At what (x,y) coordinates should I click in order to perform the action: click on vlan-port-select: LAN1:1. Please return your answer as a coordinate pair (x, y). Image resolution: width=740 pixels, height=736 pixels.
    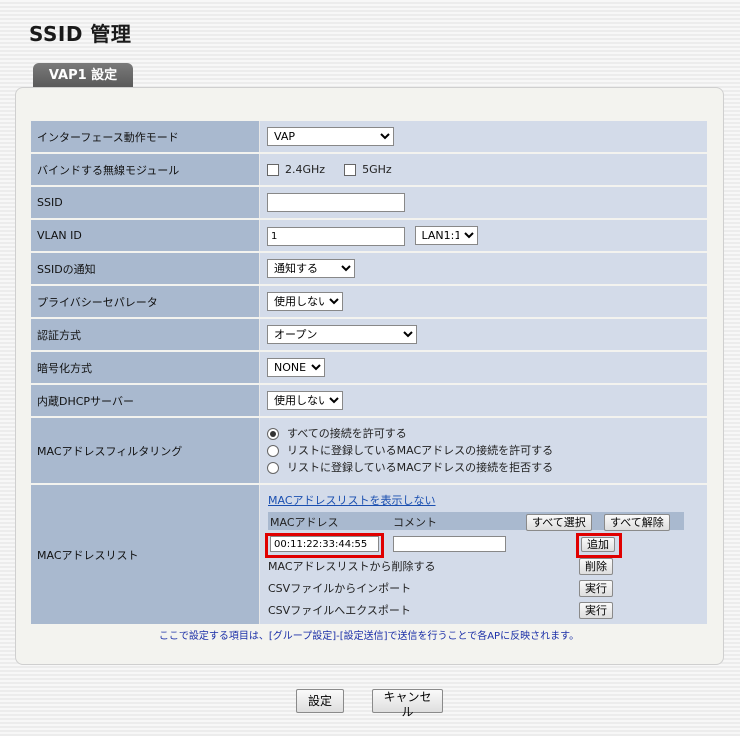
    Looking at the image, I should click on (446, 235).